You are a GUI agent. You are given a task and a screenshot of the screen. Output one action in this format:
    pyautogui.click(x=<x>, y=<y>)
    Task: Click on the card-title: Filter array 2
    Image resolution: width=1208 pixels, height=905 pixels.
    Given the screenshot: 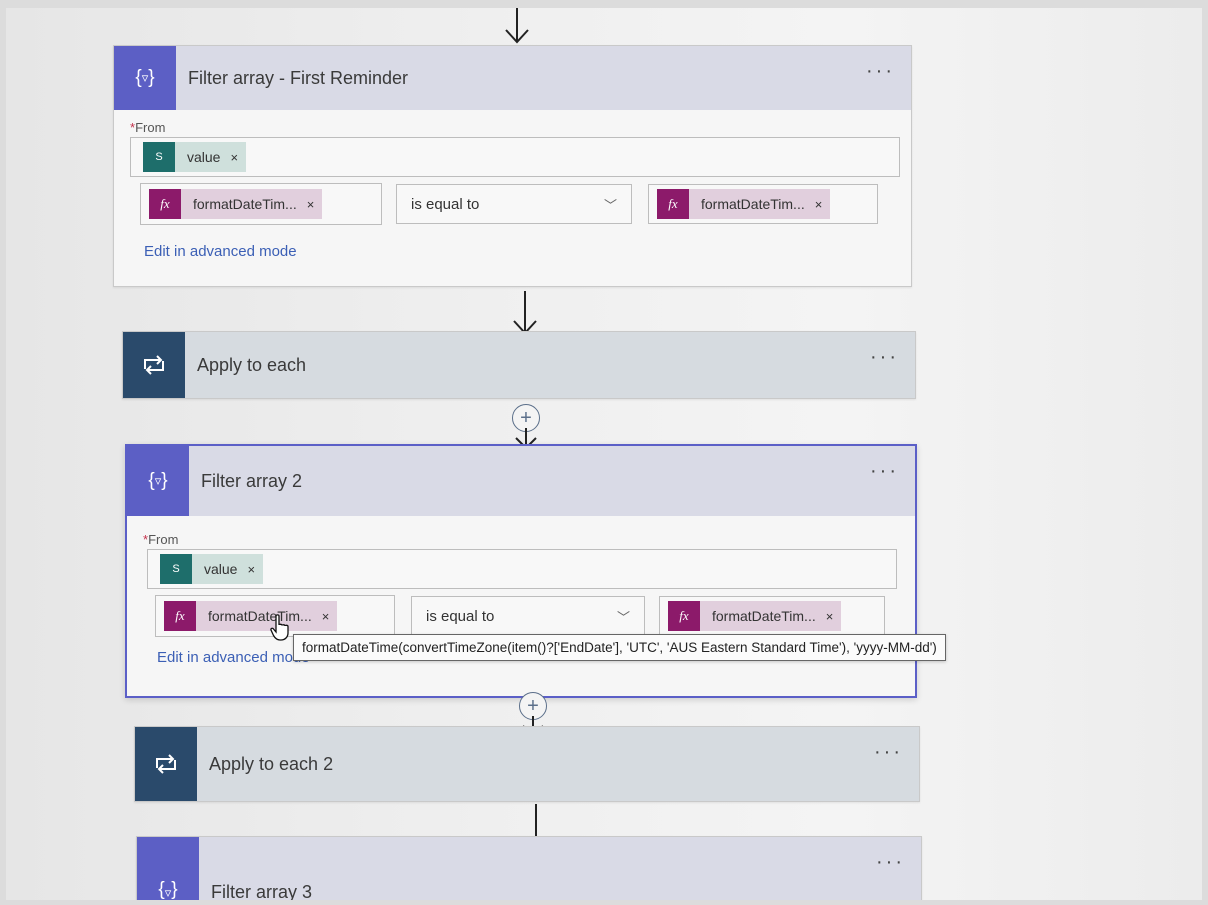 What is the action you would take?
    pyautogui.click(x=252, y=480)
    